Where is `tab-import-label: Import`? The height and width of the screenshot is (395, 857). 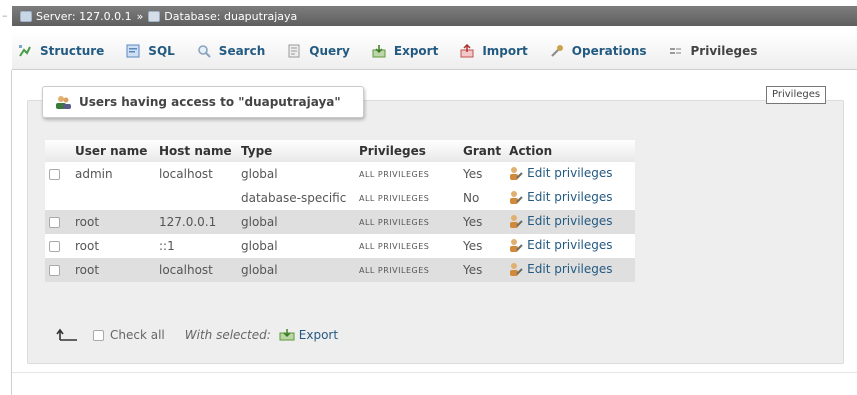 tab-import-label: Import is located at coordinates (505, 50).